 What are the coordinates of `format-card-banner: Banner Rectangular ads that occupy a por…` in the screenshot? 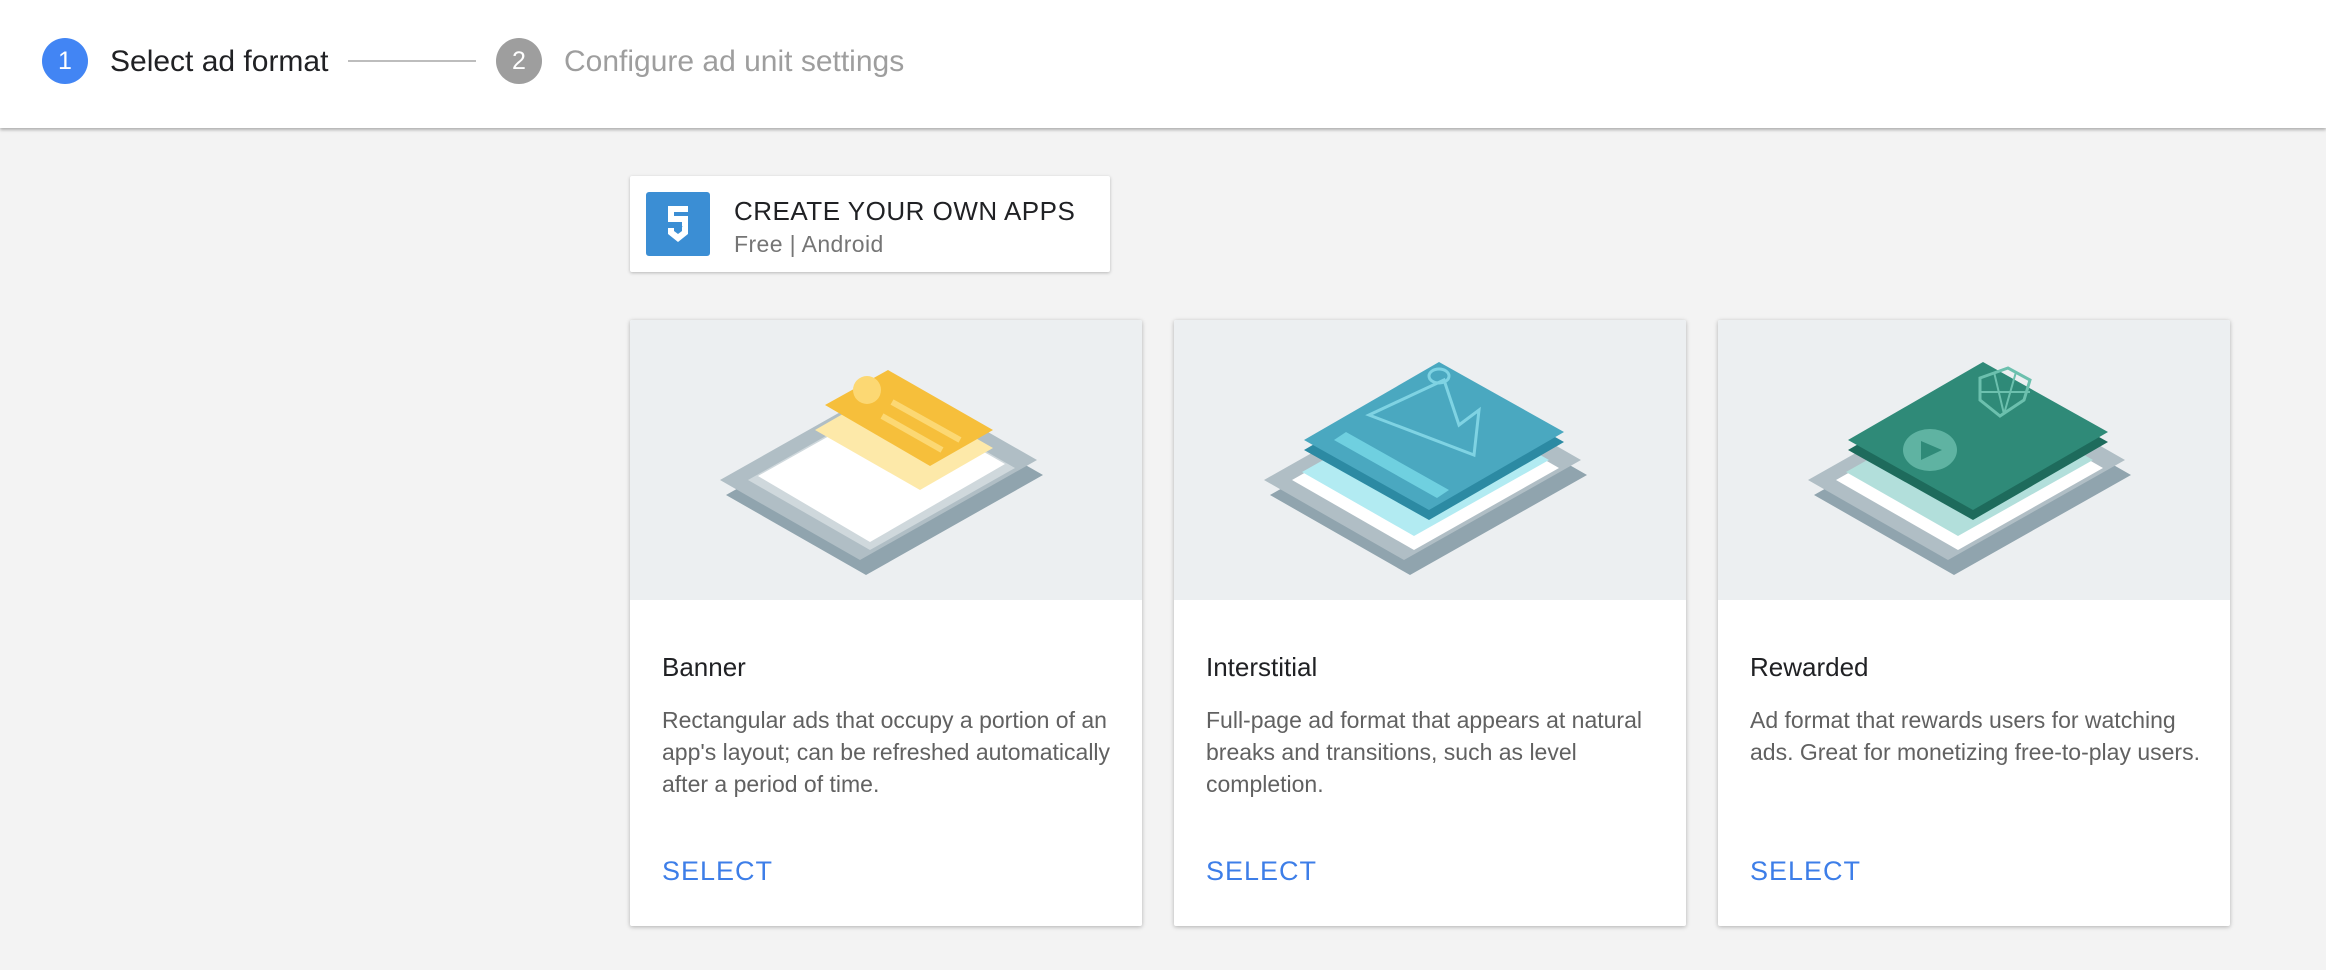 It's located at (886, 623).